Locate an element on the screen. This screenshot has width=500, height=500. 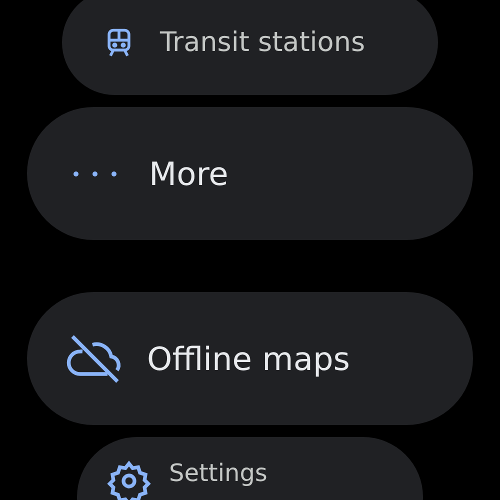
menu-item: Transit stations is located at coordinates (250, 47).